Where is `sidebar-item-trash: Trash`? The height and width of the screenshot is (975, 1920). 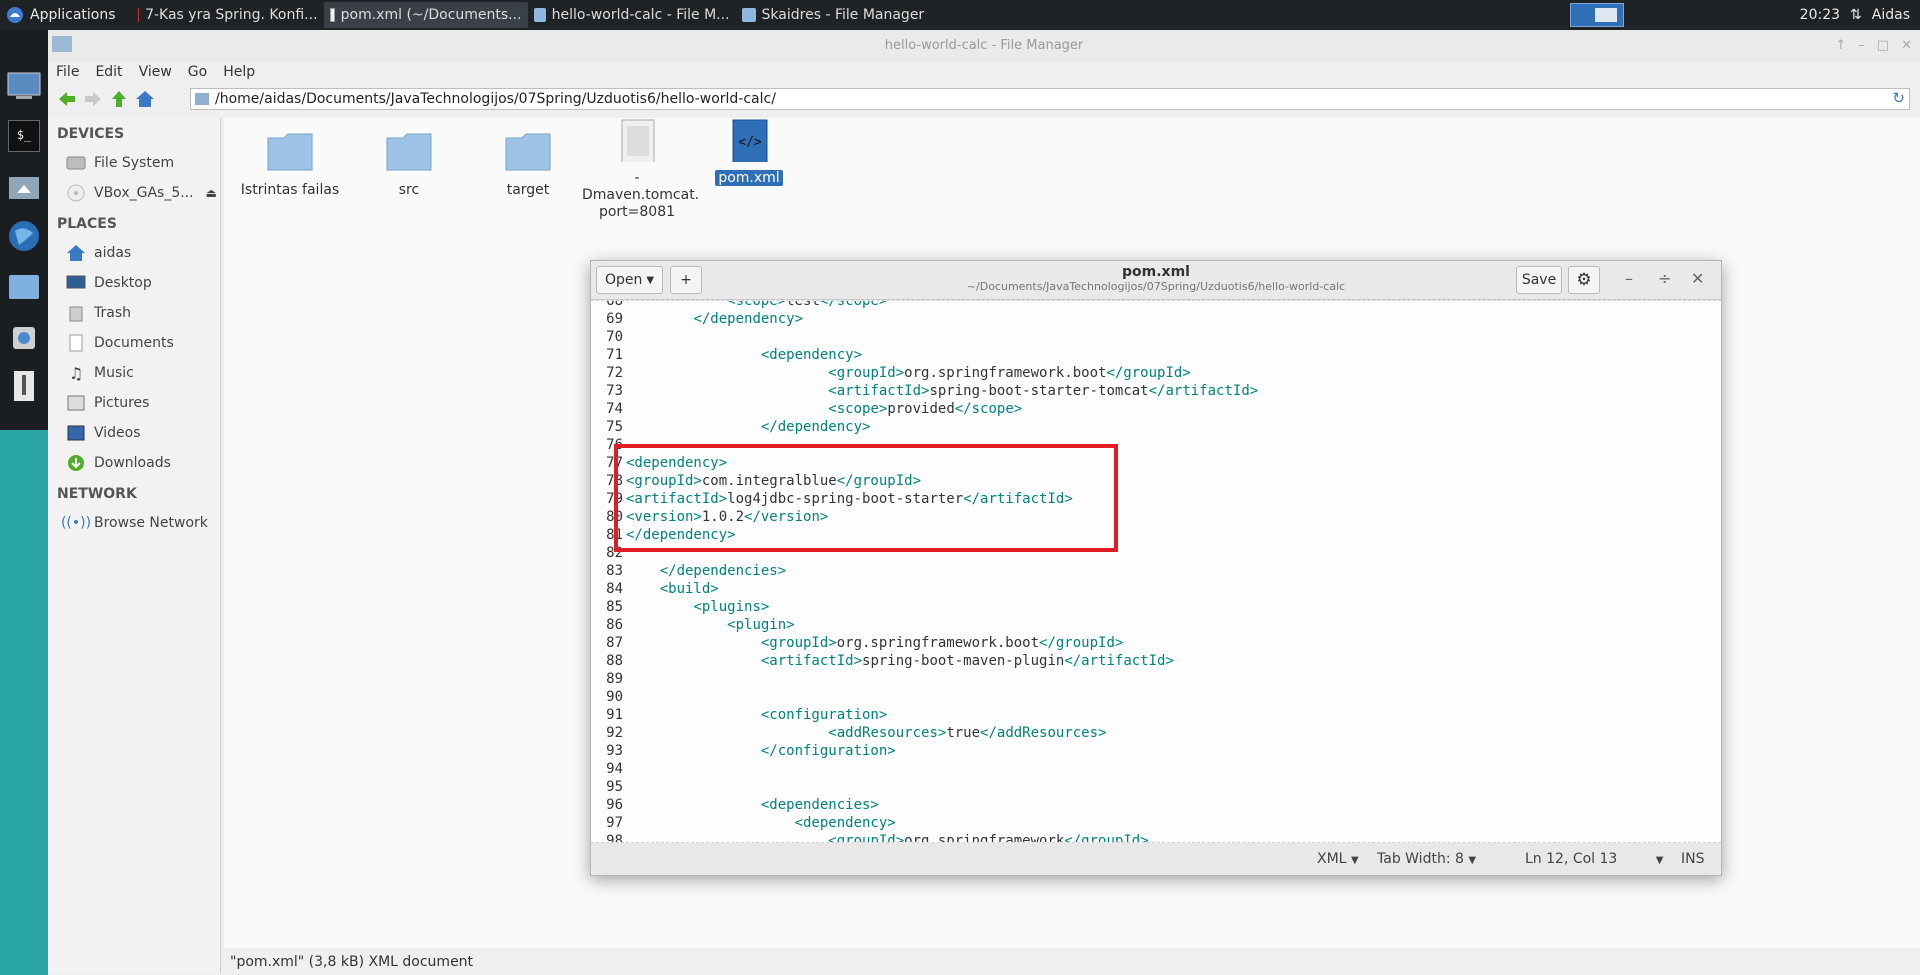 sidebar-item-trash: Trash is located at coordinates (134, 313).